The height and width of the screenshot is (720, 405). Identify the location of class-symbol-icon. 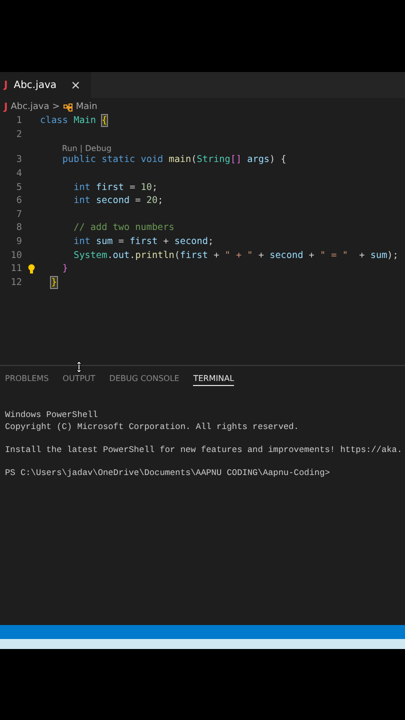
(67, 107).